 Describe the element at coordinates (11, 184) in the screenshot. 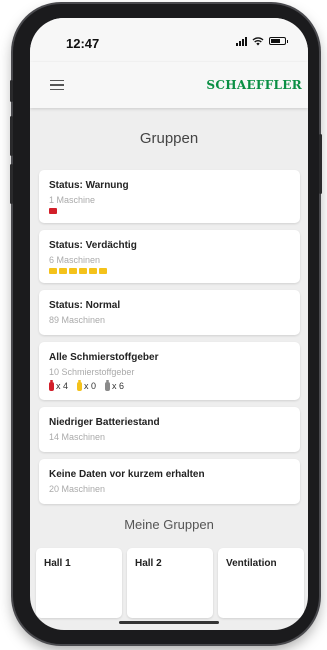

I see `volume-down-button` at that location.